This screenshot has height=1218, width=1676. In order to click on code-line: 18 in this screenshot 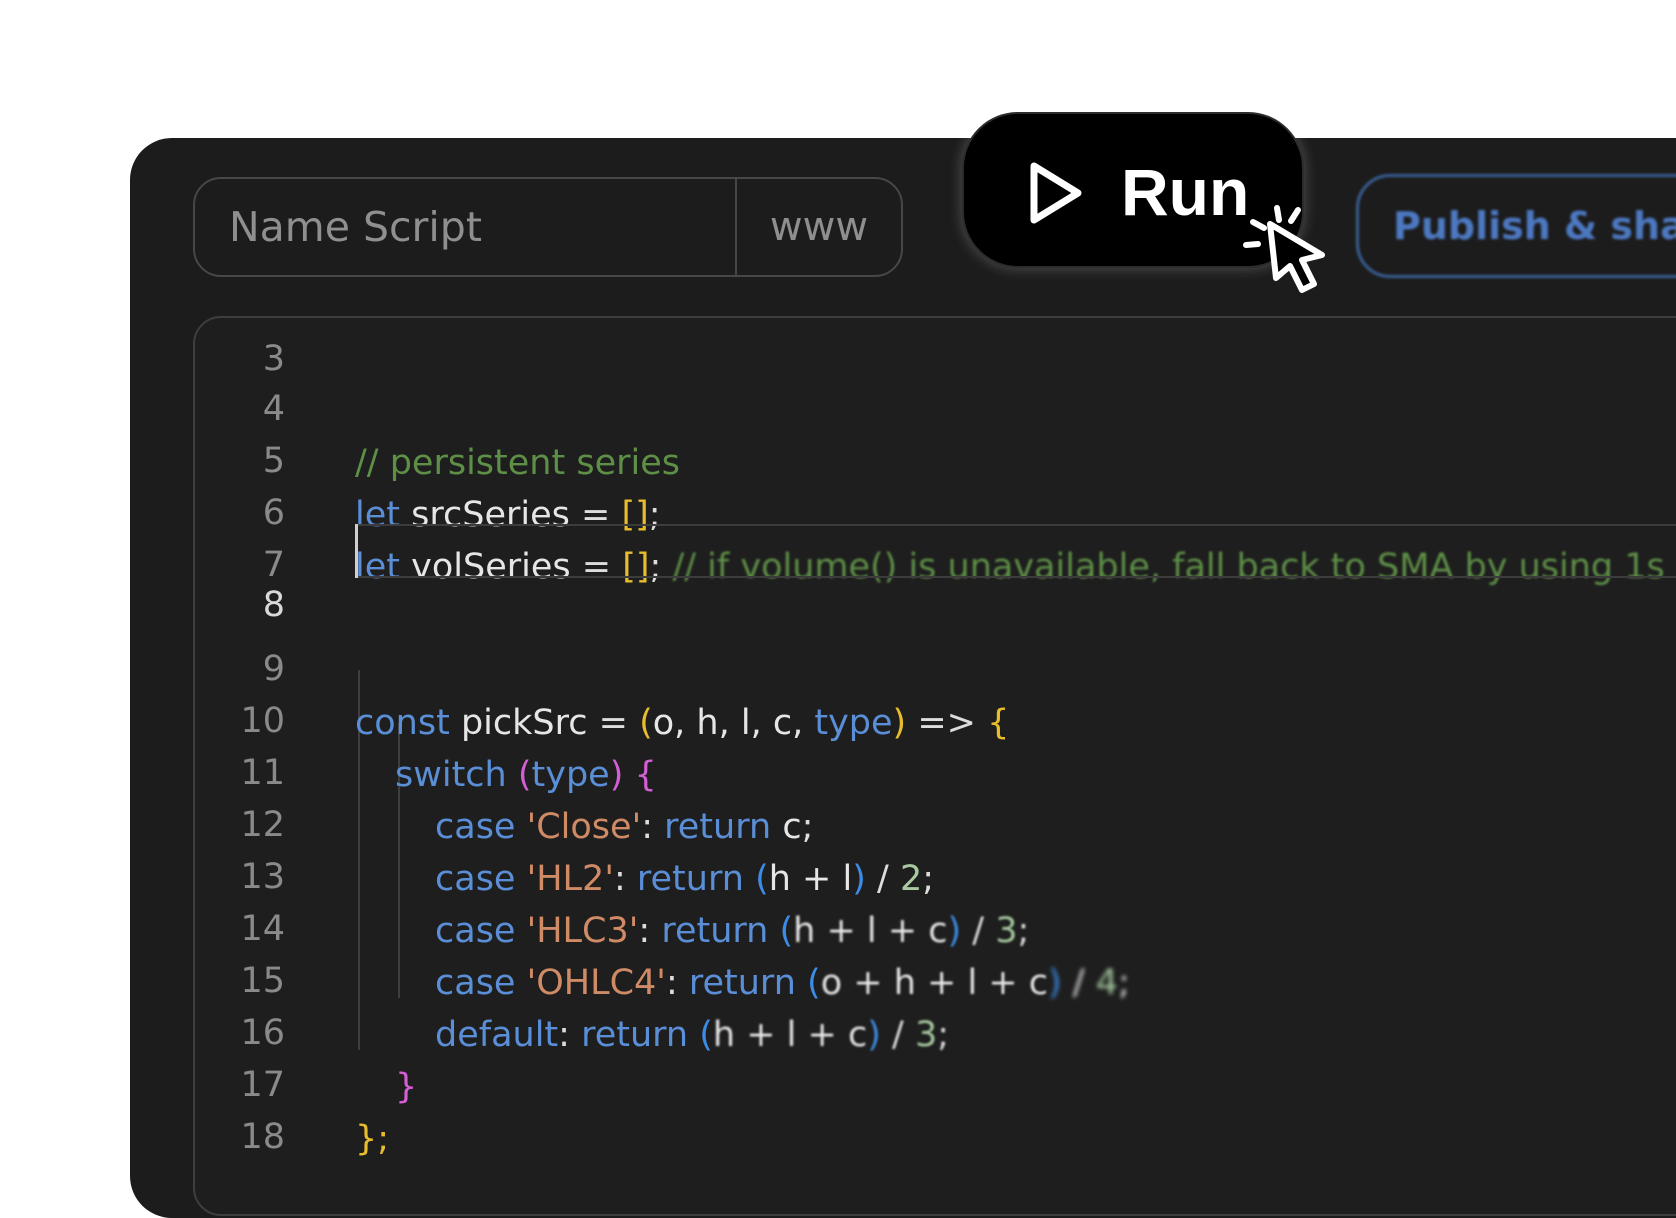, I will do `click(935, 1106)`.